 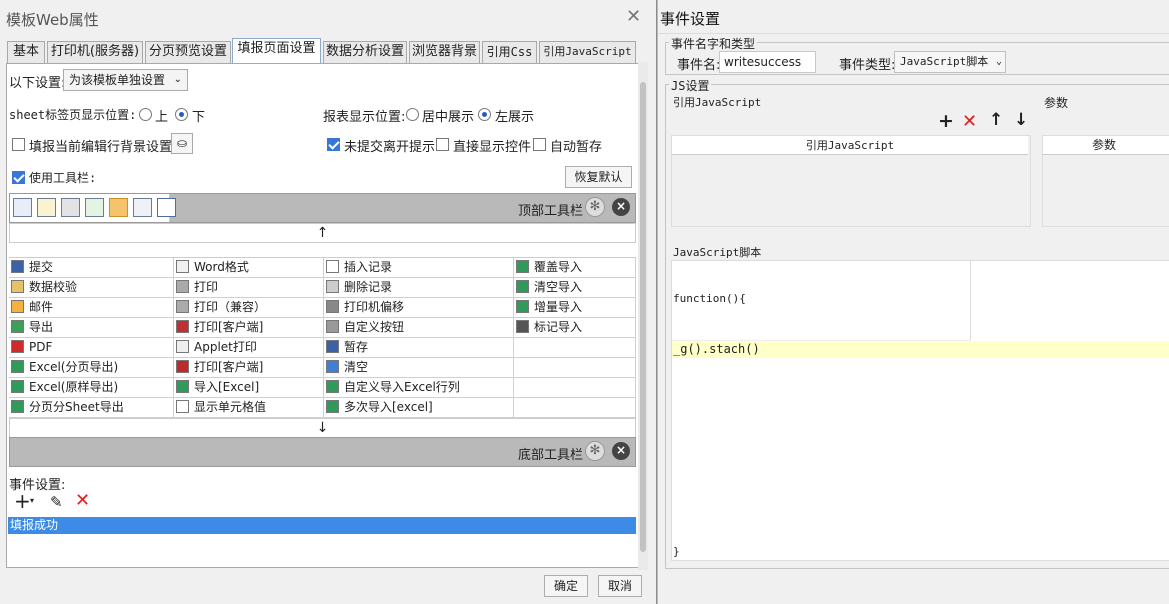 What do you see at coordinates (56, 502) in the screenshot?
I see `edit-icon: ✎` at bounding box center [56, 502].